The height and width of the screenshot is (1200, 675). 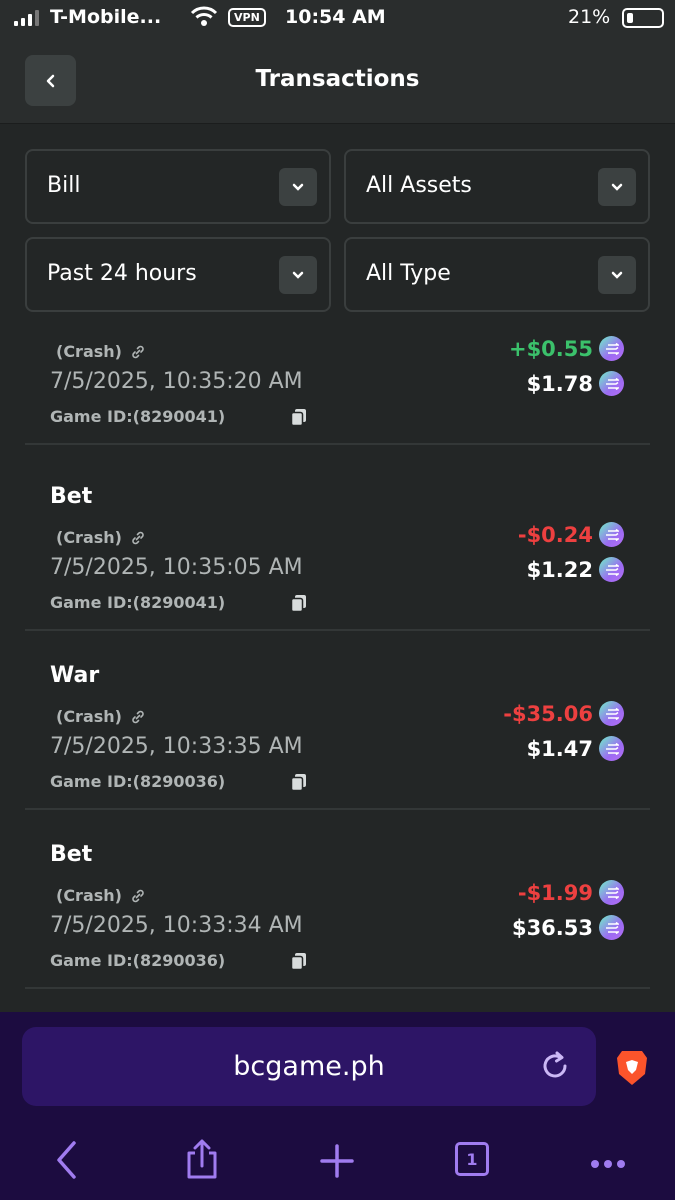 I want to click on tabs-button: 1, so click(x=472, y=1159).